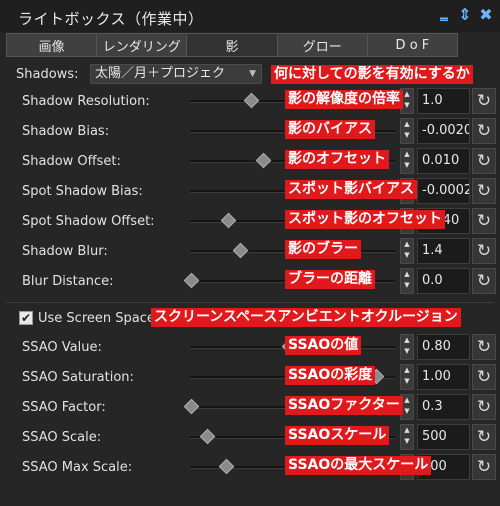  Describe the element at coordinates (86, 101) in the screenshot. I see `shadow-setting-label: Shadow Resolution:` at that location.